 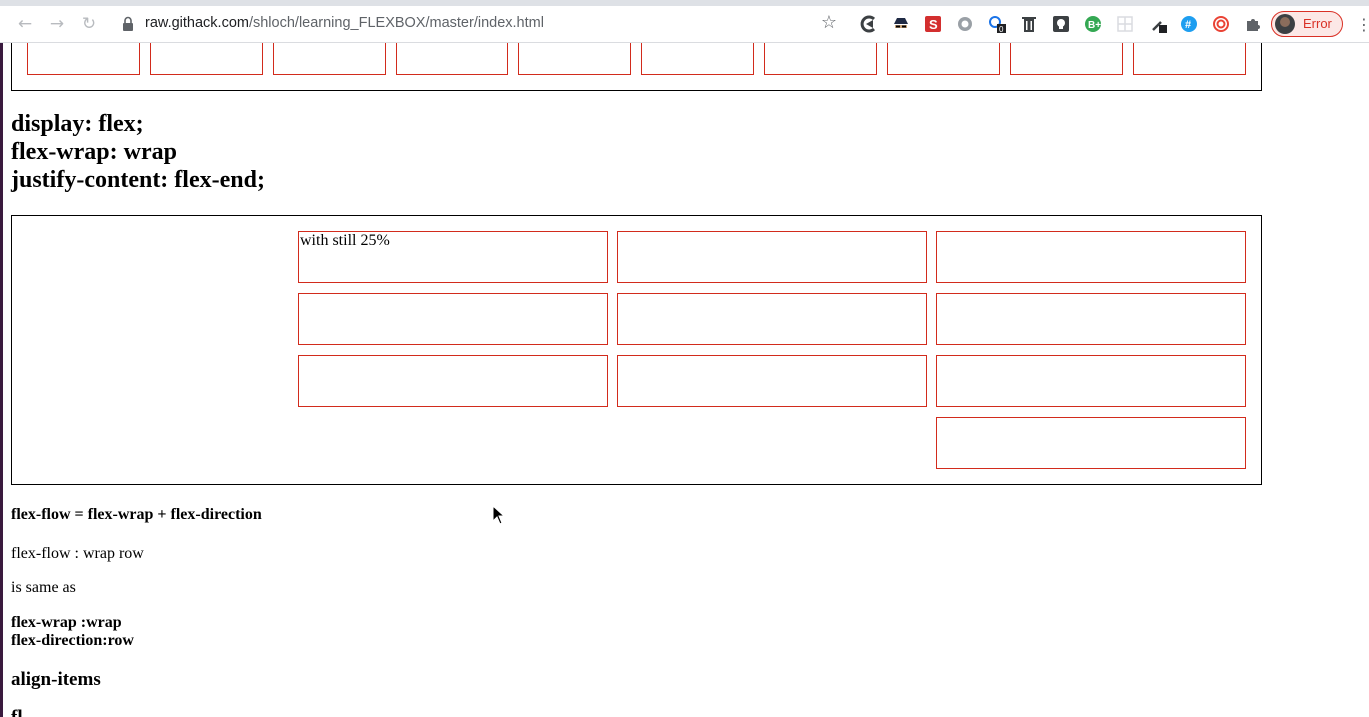 I want to click on next-heading-partial: fl, so click(x=17, y=712).